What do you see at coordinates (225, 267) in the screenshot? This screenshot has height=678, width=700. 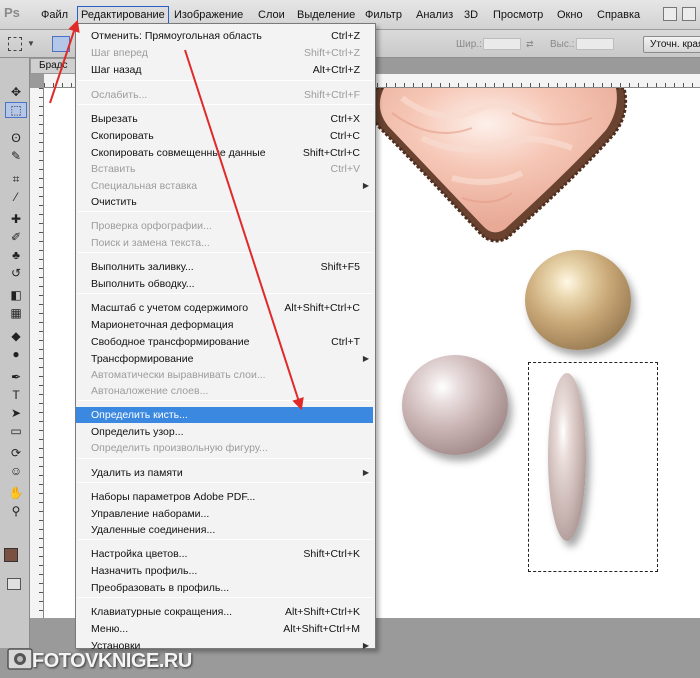 I see `menu-item-fill: Выполнить заливку... Shift+F5` at bounding box center [225, 267].